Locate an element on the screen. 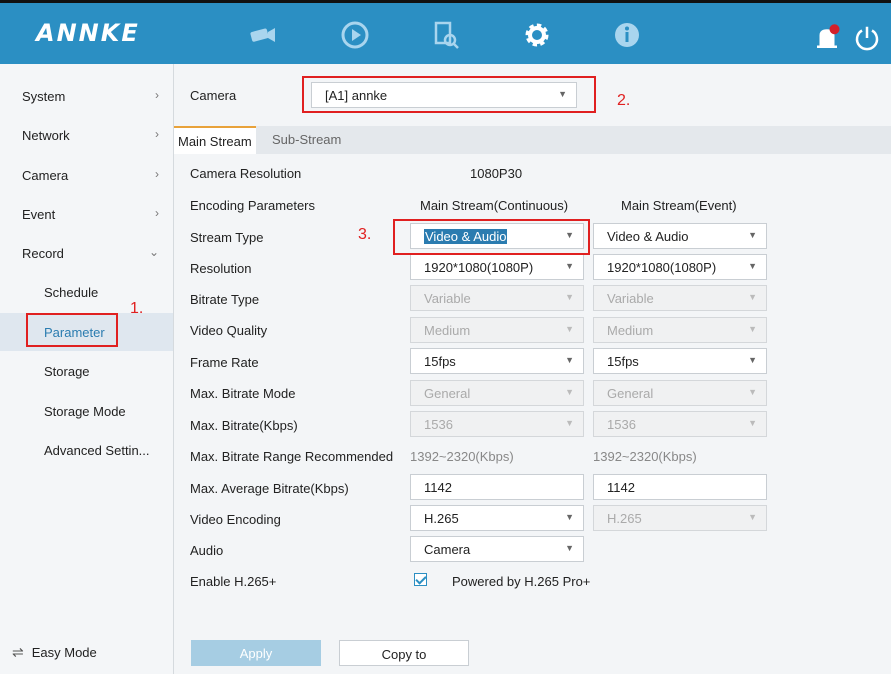 This screenshot has width=891, height=674. max-bitrate-mode-event-select: General ▼ is located at coordinates (680, 393).